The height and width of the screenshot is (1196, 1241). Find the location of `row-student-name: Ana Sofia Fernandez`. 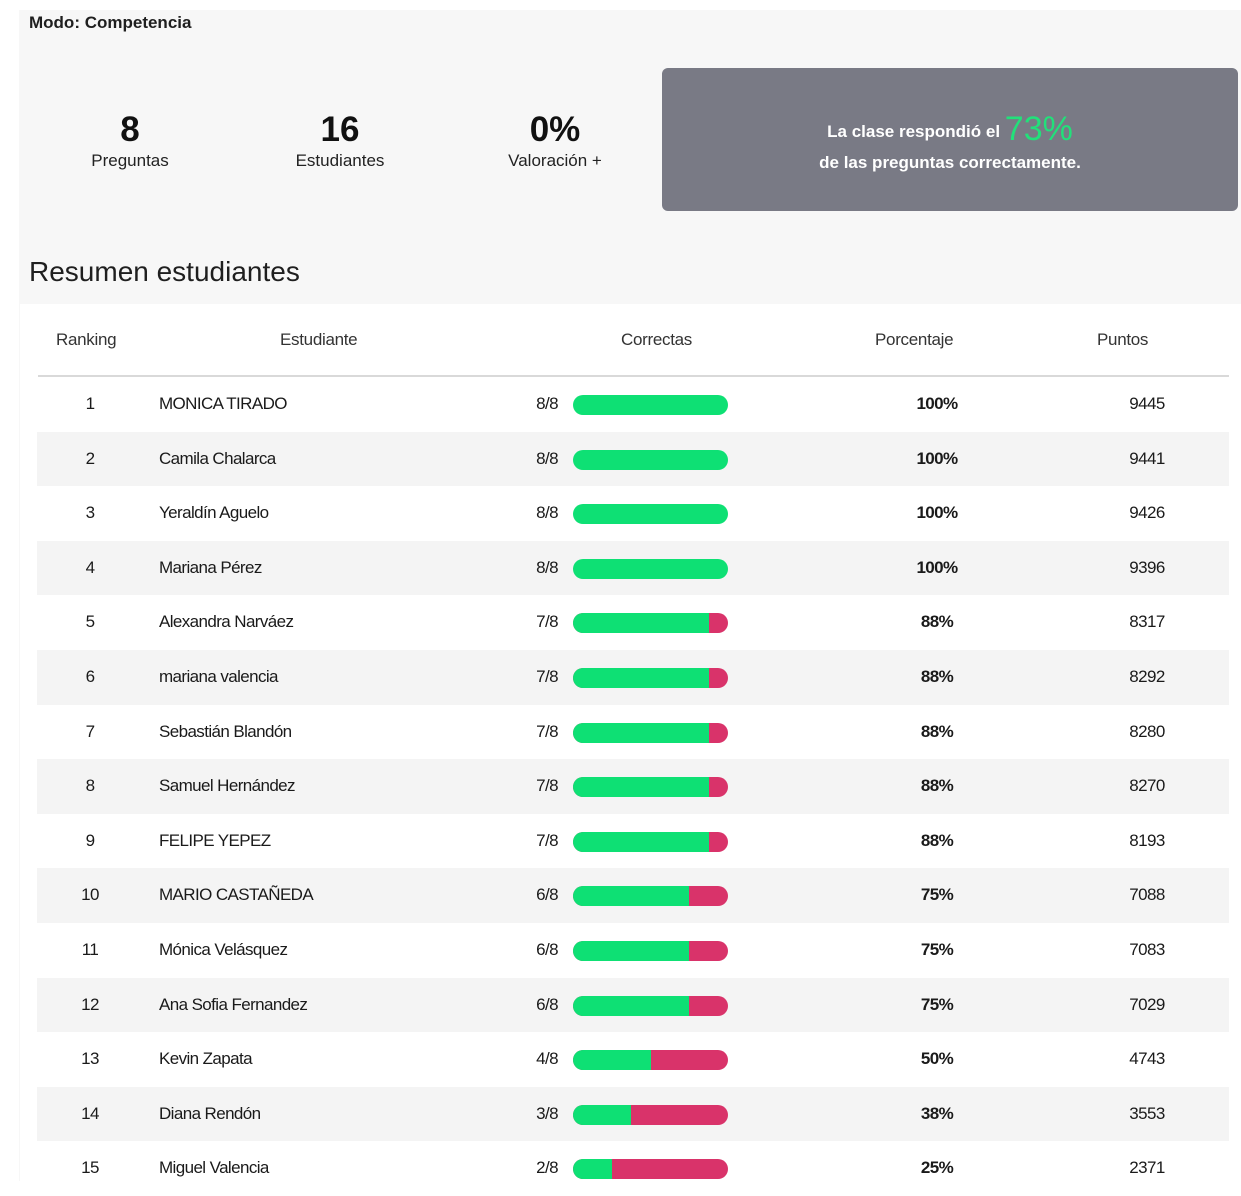

row-student-name: Ana Sofia Fernandez is located at coordinates (233, 1004).